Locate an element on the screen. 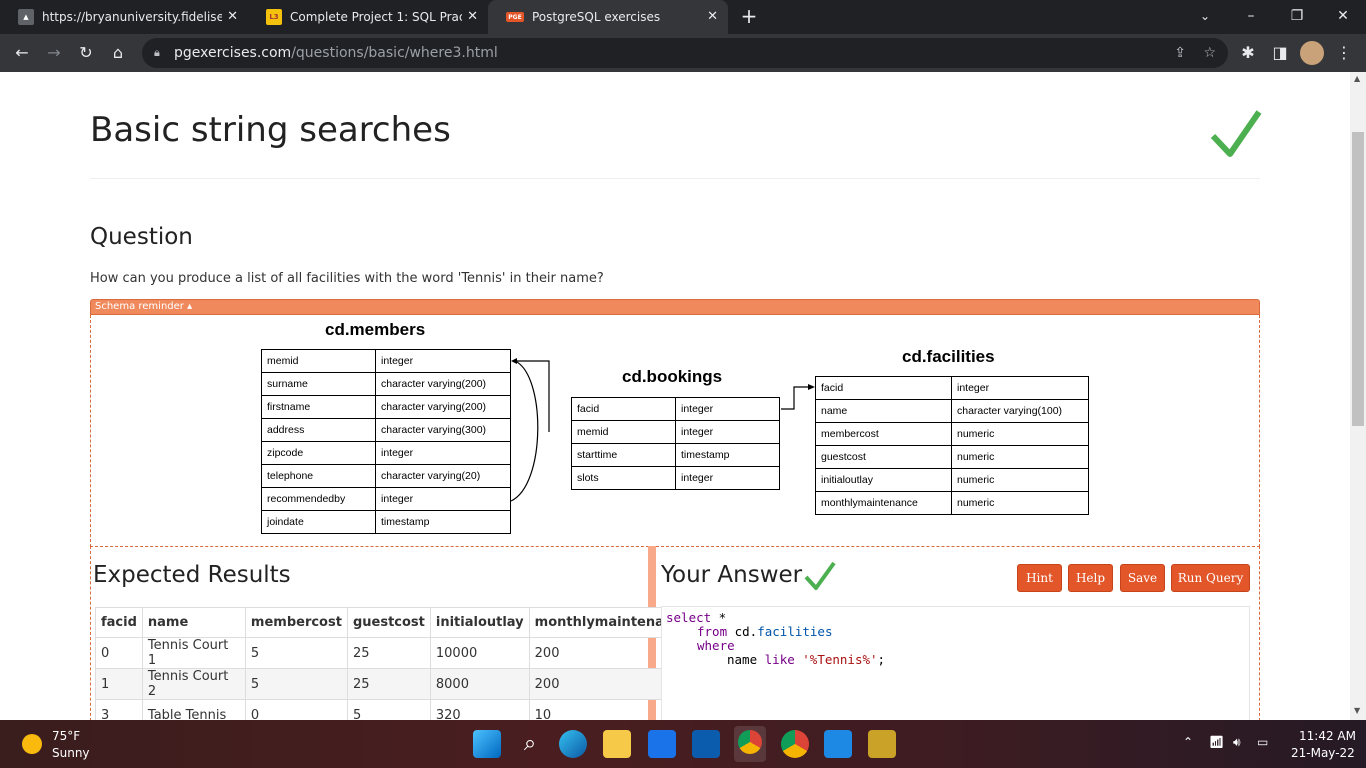 The height and width of the screenshot is (768, 1366). completed-check-icon is located at coordinates (1236, 133).